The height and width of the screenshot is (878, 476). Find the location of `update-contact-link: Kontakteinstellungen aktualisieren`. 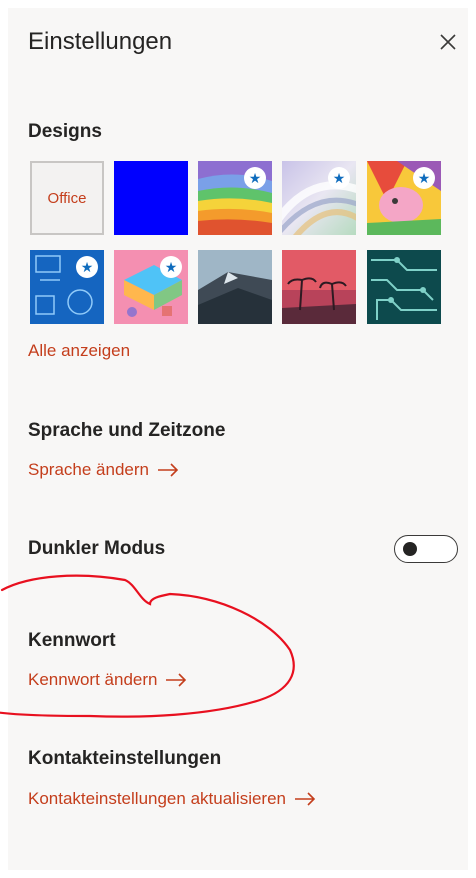

update-contact-link: Kontakteinstellungen aktualisieren is located at coordinates (172, 799).